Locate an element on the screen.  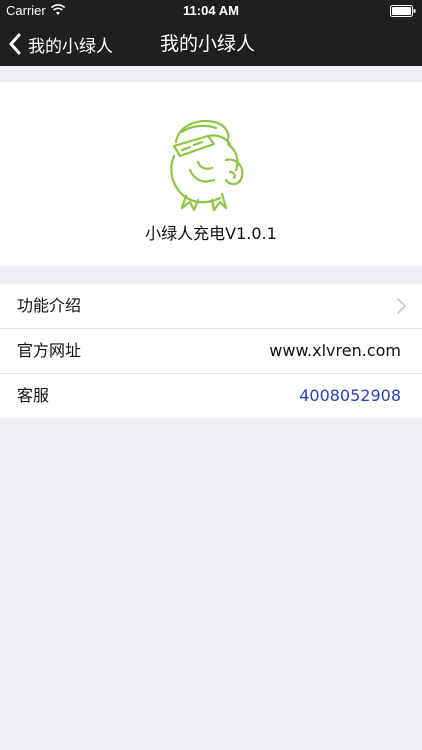
status-bar: Carrier 11:04 AM is located at coordinates (211, 11).